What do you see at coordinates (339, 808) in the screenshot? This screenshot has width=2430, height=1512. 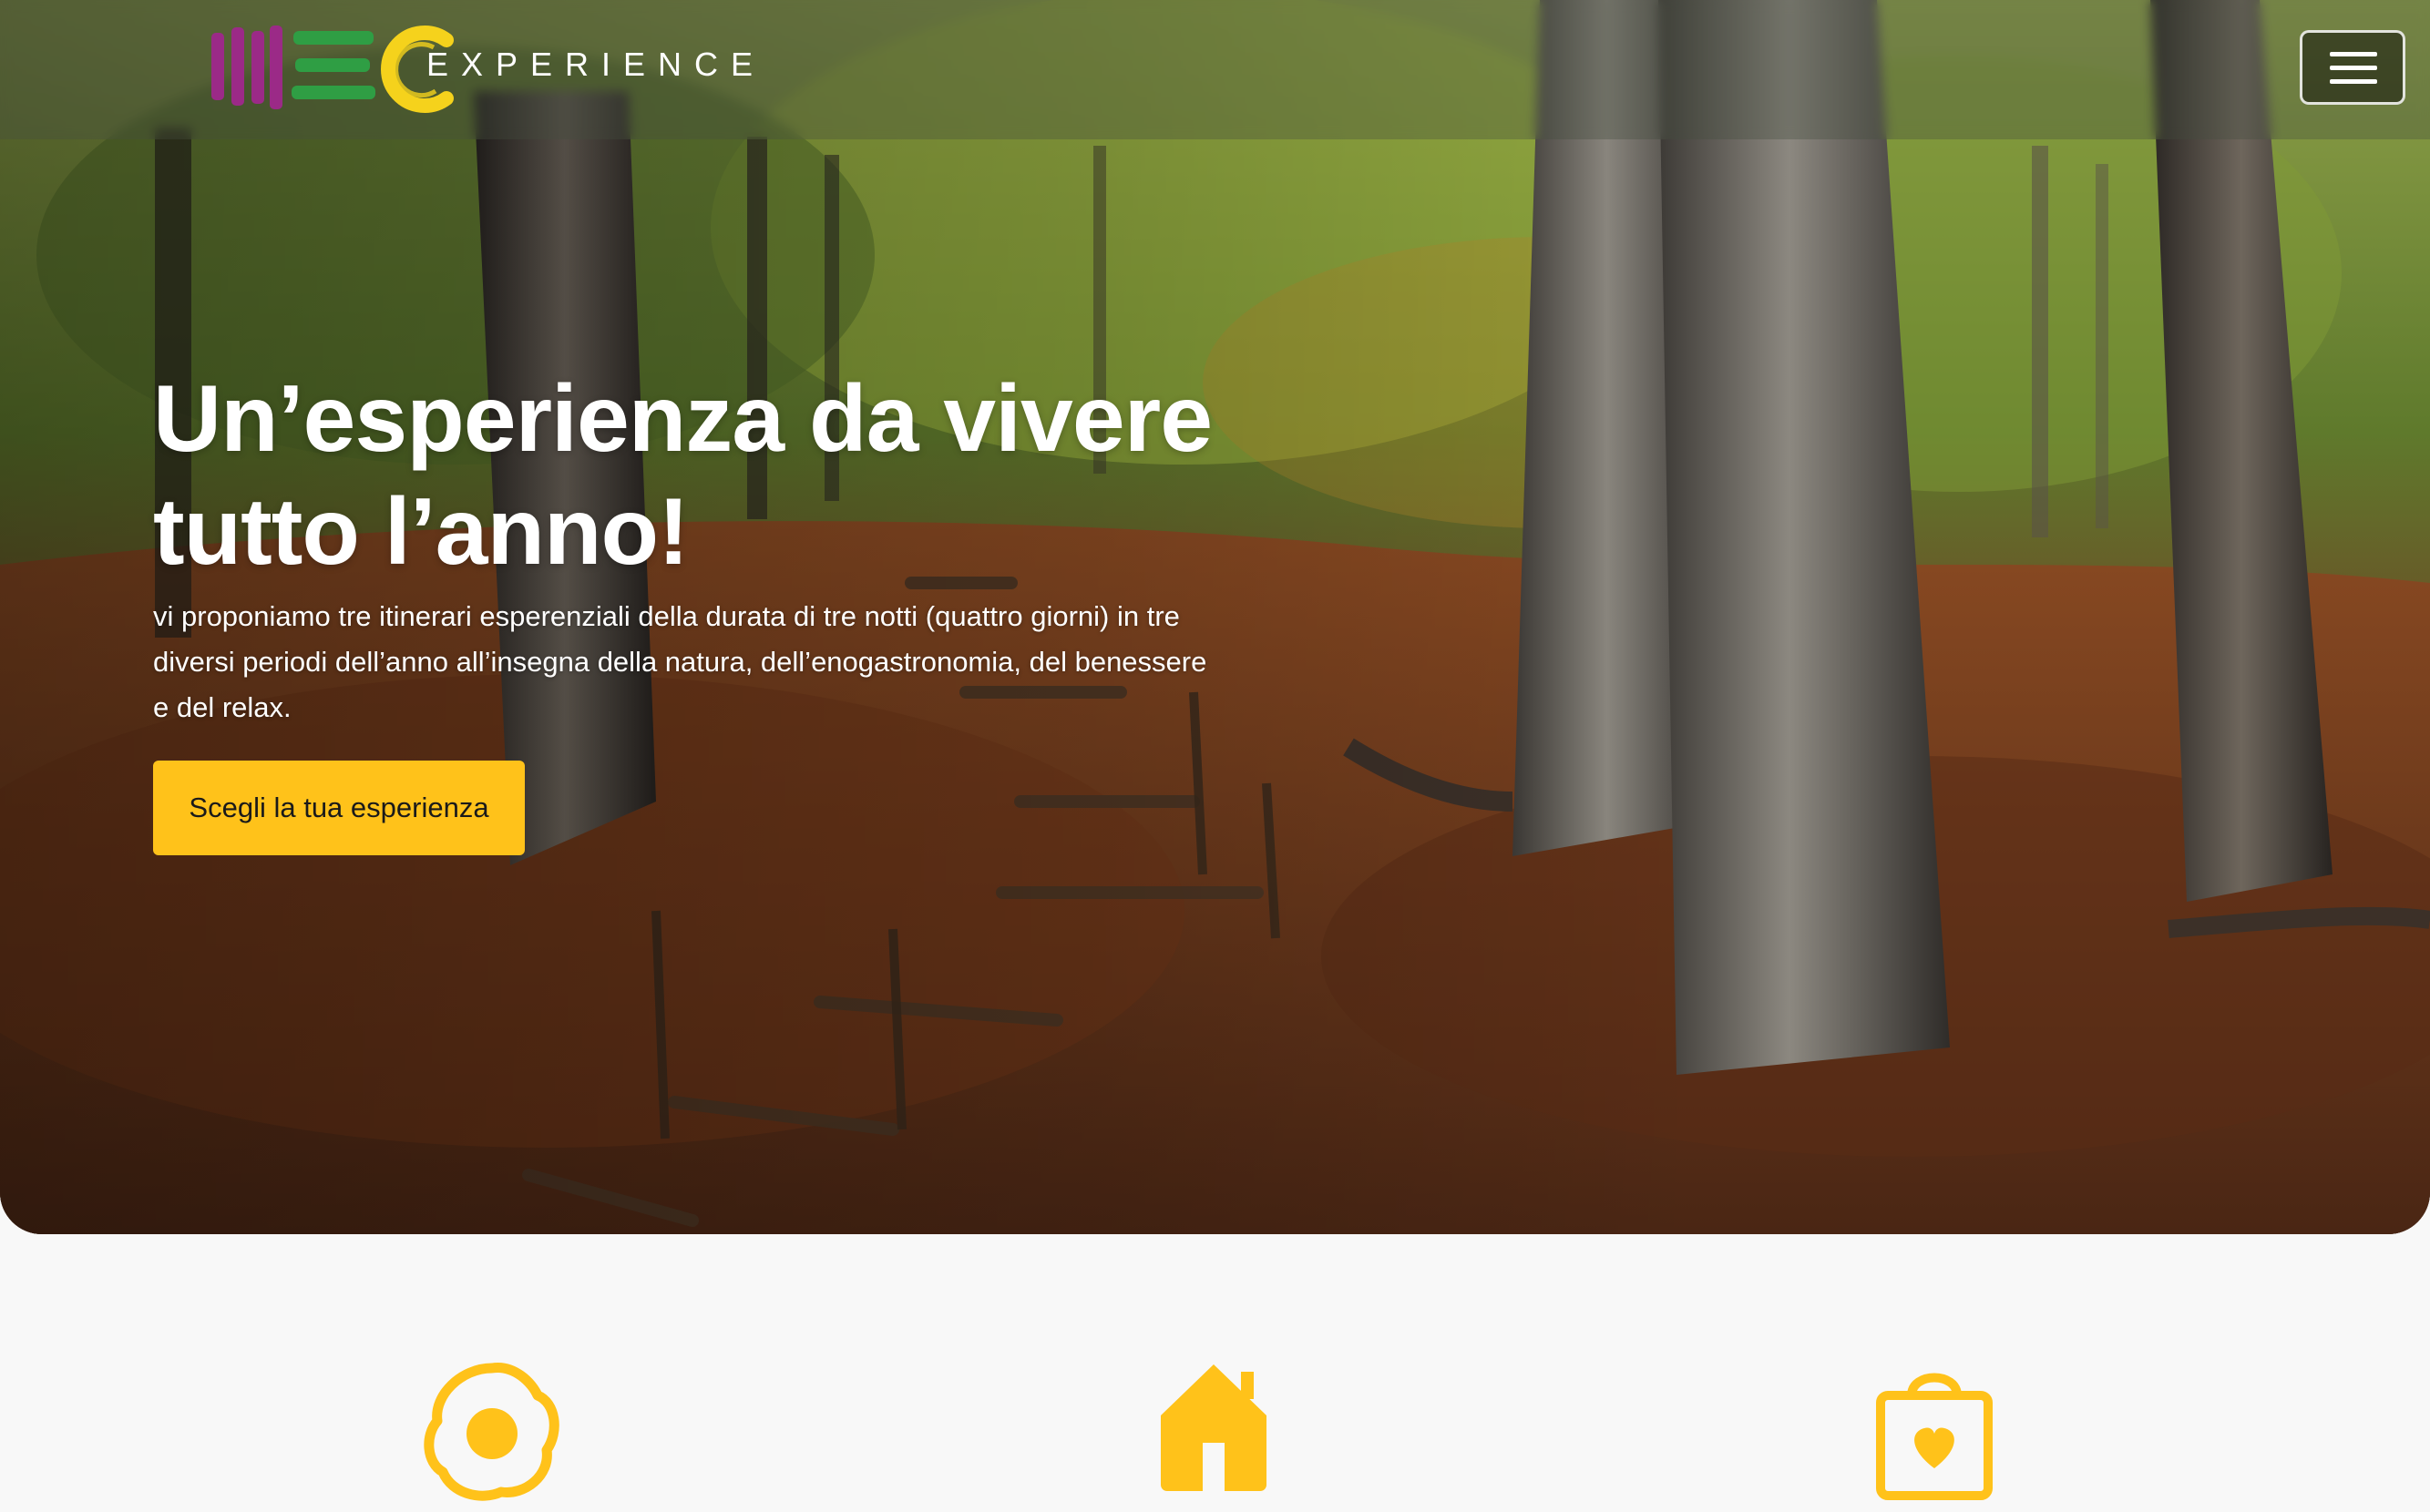 I see `choose-experience-button: Scegli la tua esperienza` at bounding box center [339, 808].